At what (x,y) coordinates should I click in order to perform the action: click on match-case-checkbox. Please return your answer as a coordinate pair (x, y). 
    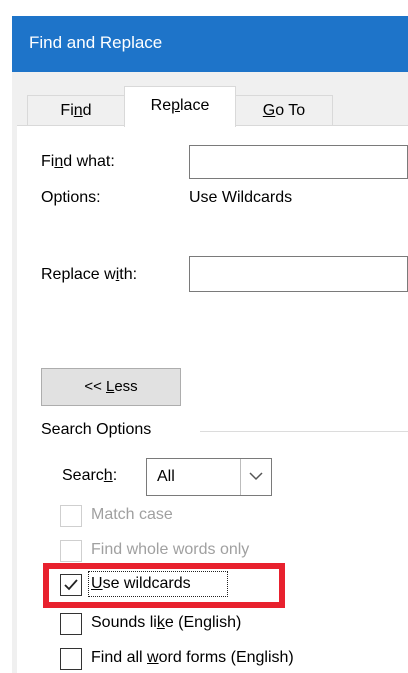
    Looking at the image, I should click on (71, 516).